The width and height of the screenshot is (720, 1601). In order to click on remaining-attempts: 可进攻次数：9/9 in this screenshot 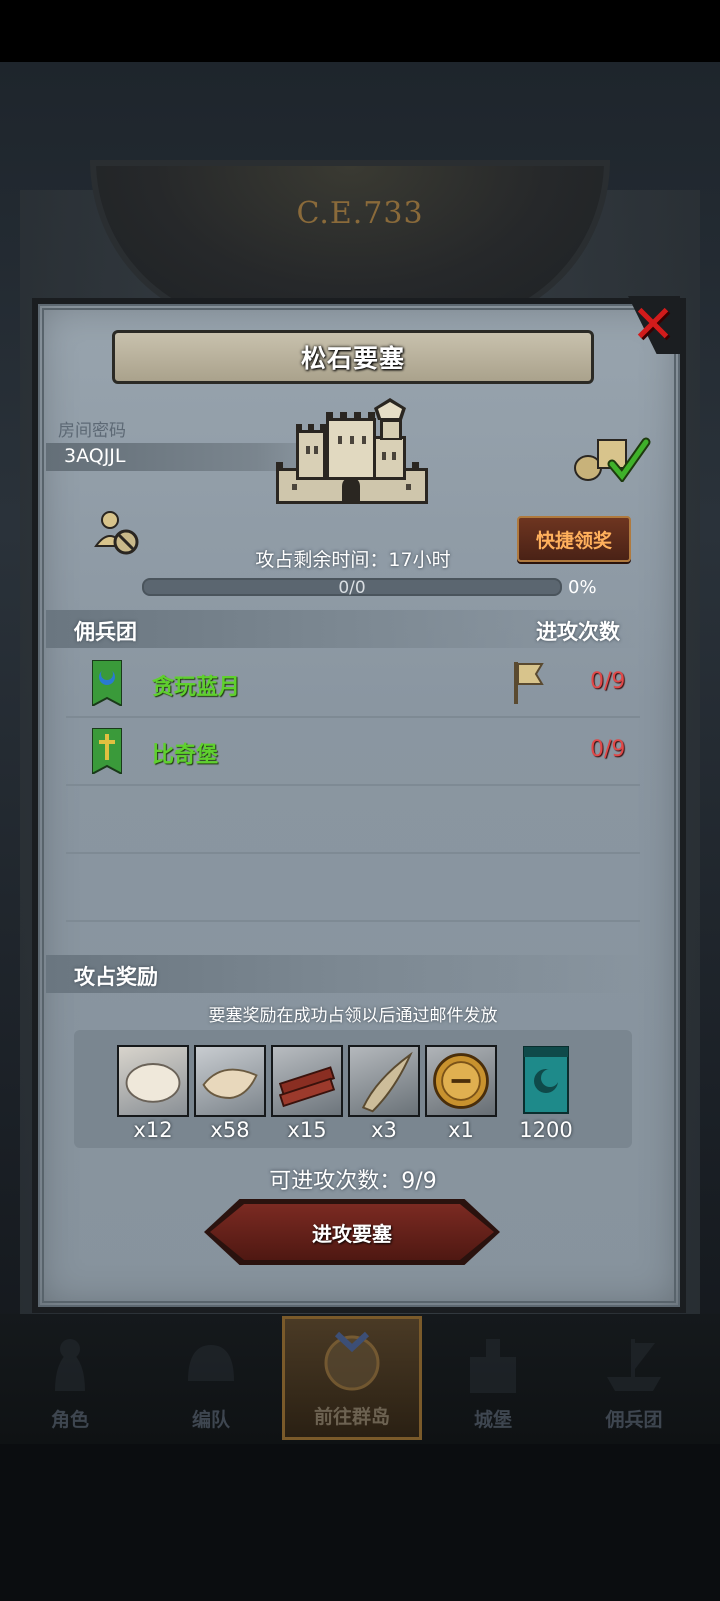, I will do `click(353, 1181)`.